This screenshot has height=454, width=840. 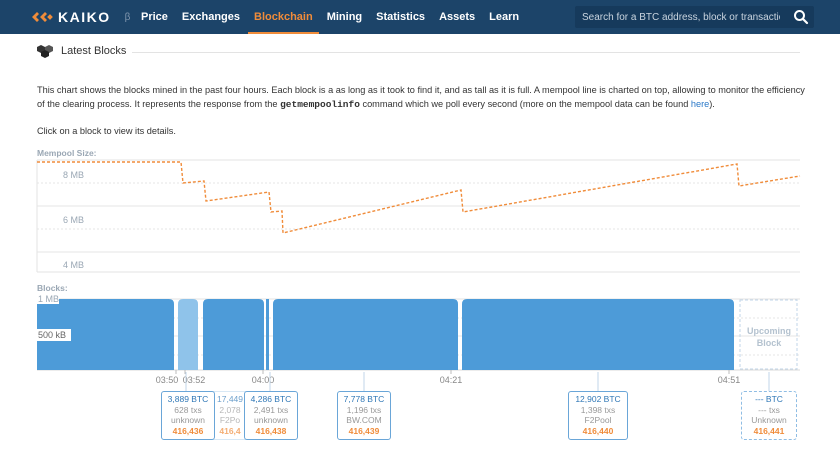 I want to click on blocks-tick-1mb: 1 MB, so click(x=48, y=299).